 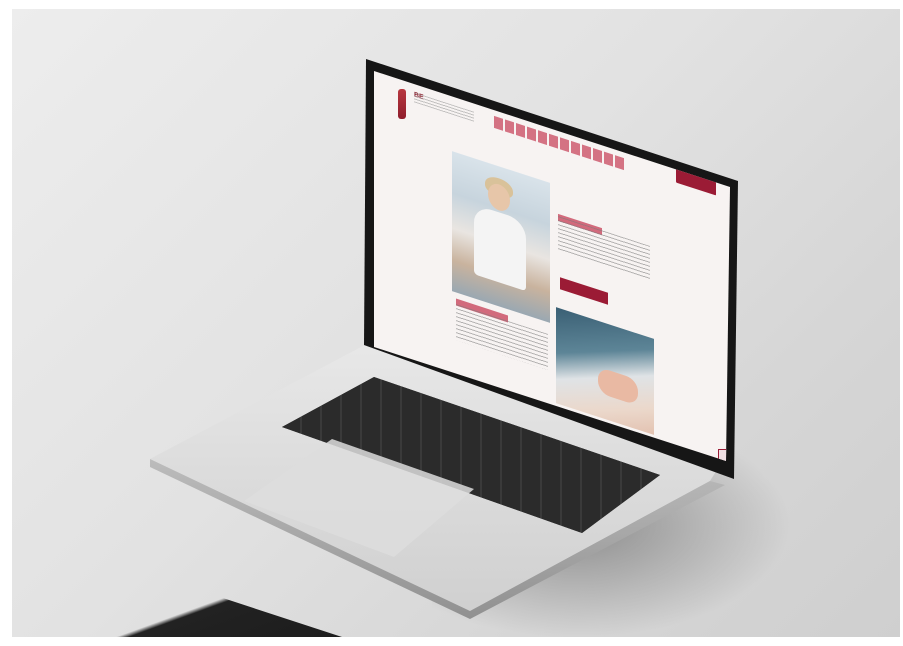 What do you see at coordinates (500, 248) in the screenshot?
I see `white-coat` at bounding box center [500, 248].